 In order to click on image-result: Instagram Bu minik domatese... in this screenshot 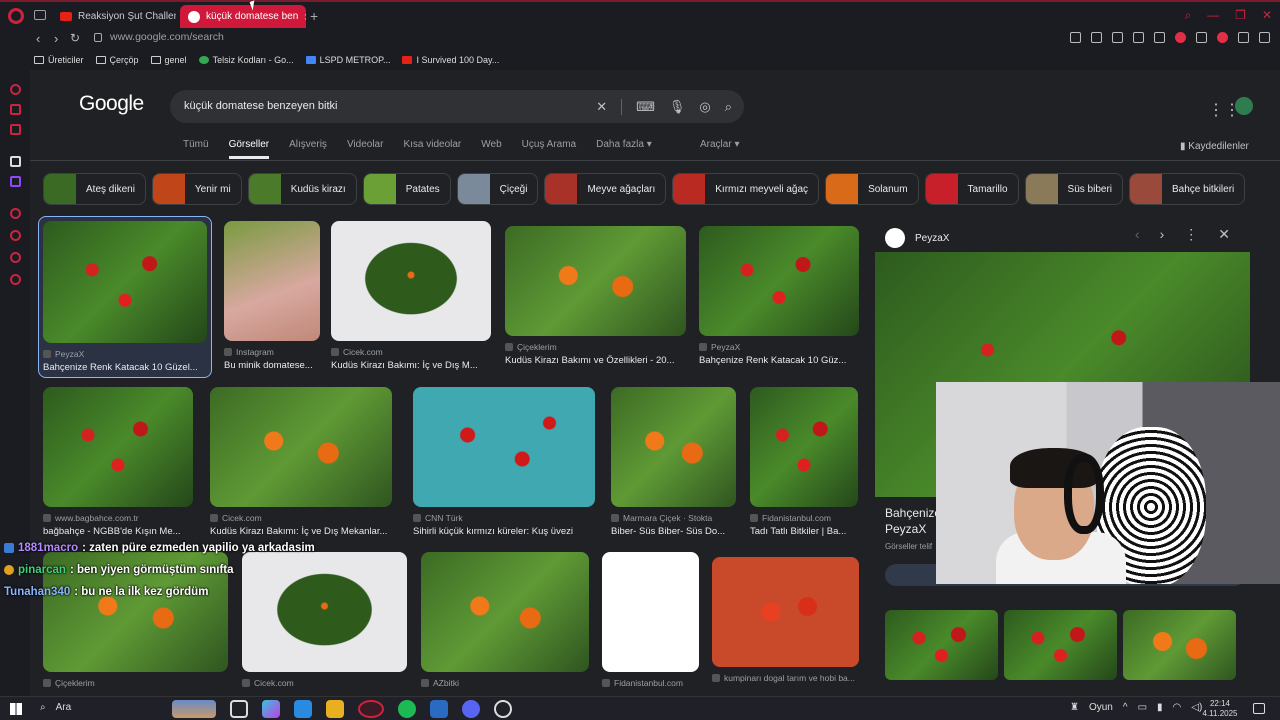, I will do `click(272, 296)`.